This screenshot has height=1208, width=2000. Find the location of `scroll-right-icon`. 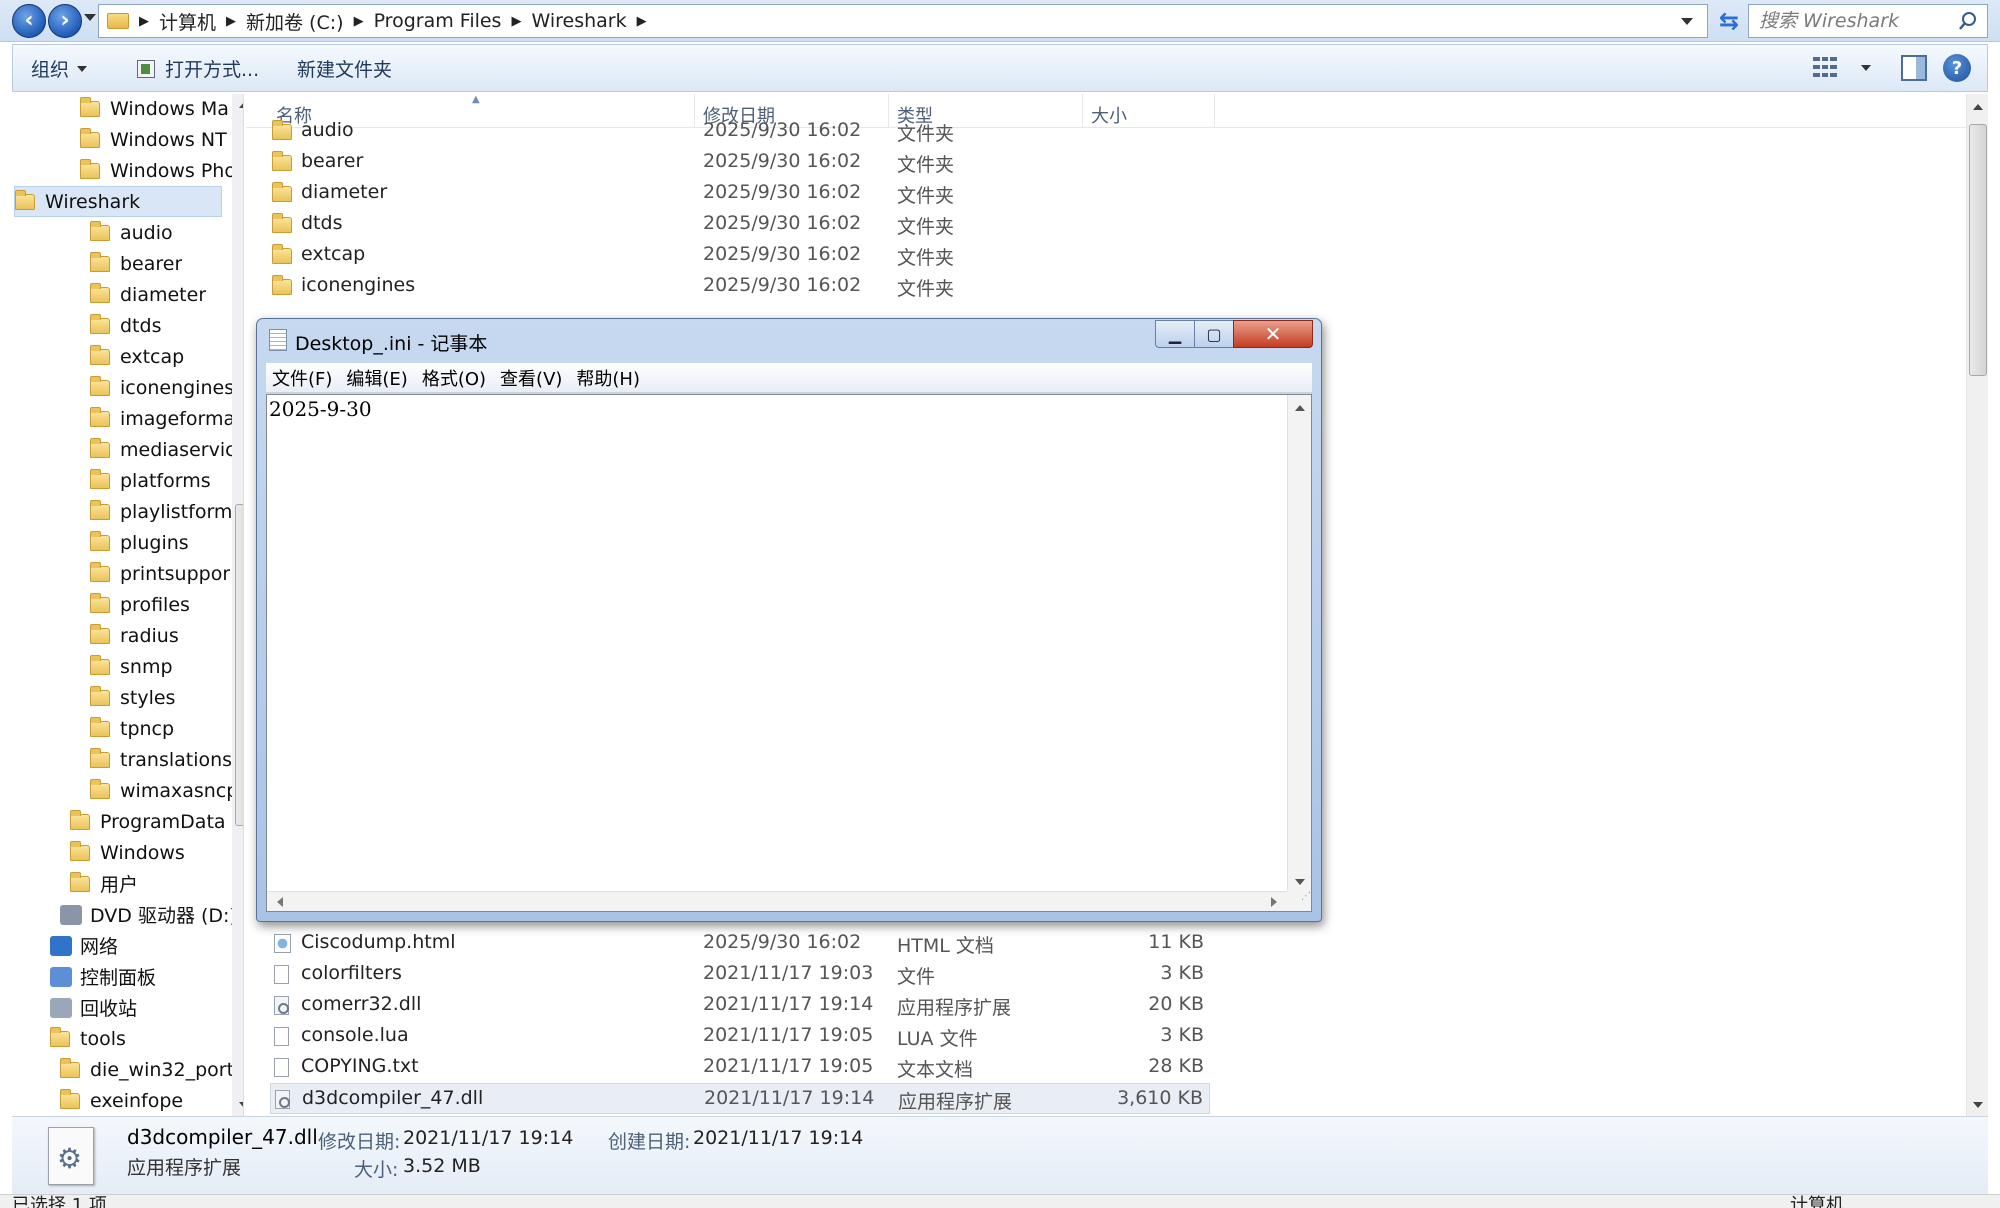

scroll-right-icon is located at coordinates (1274, 902).